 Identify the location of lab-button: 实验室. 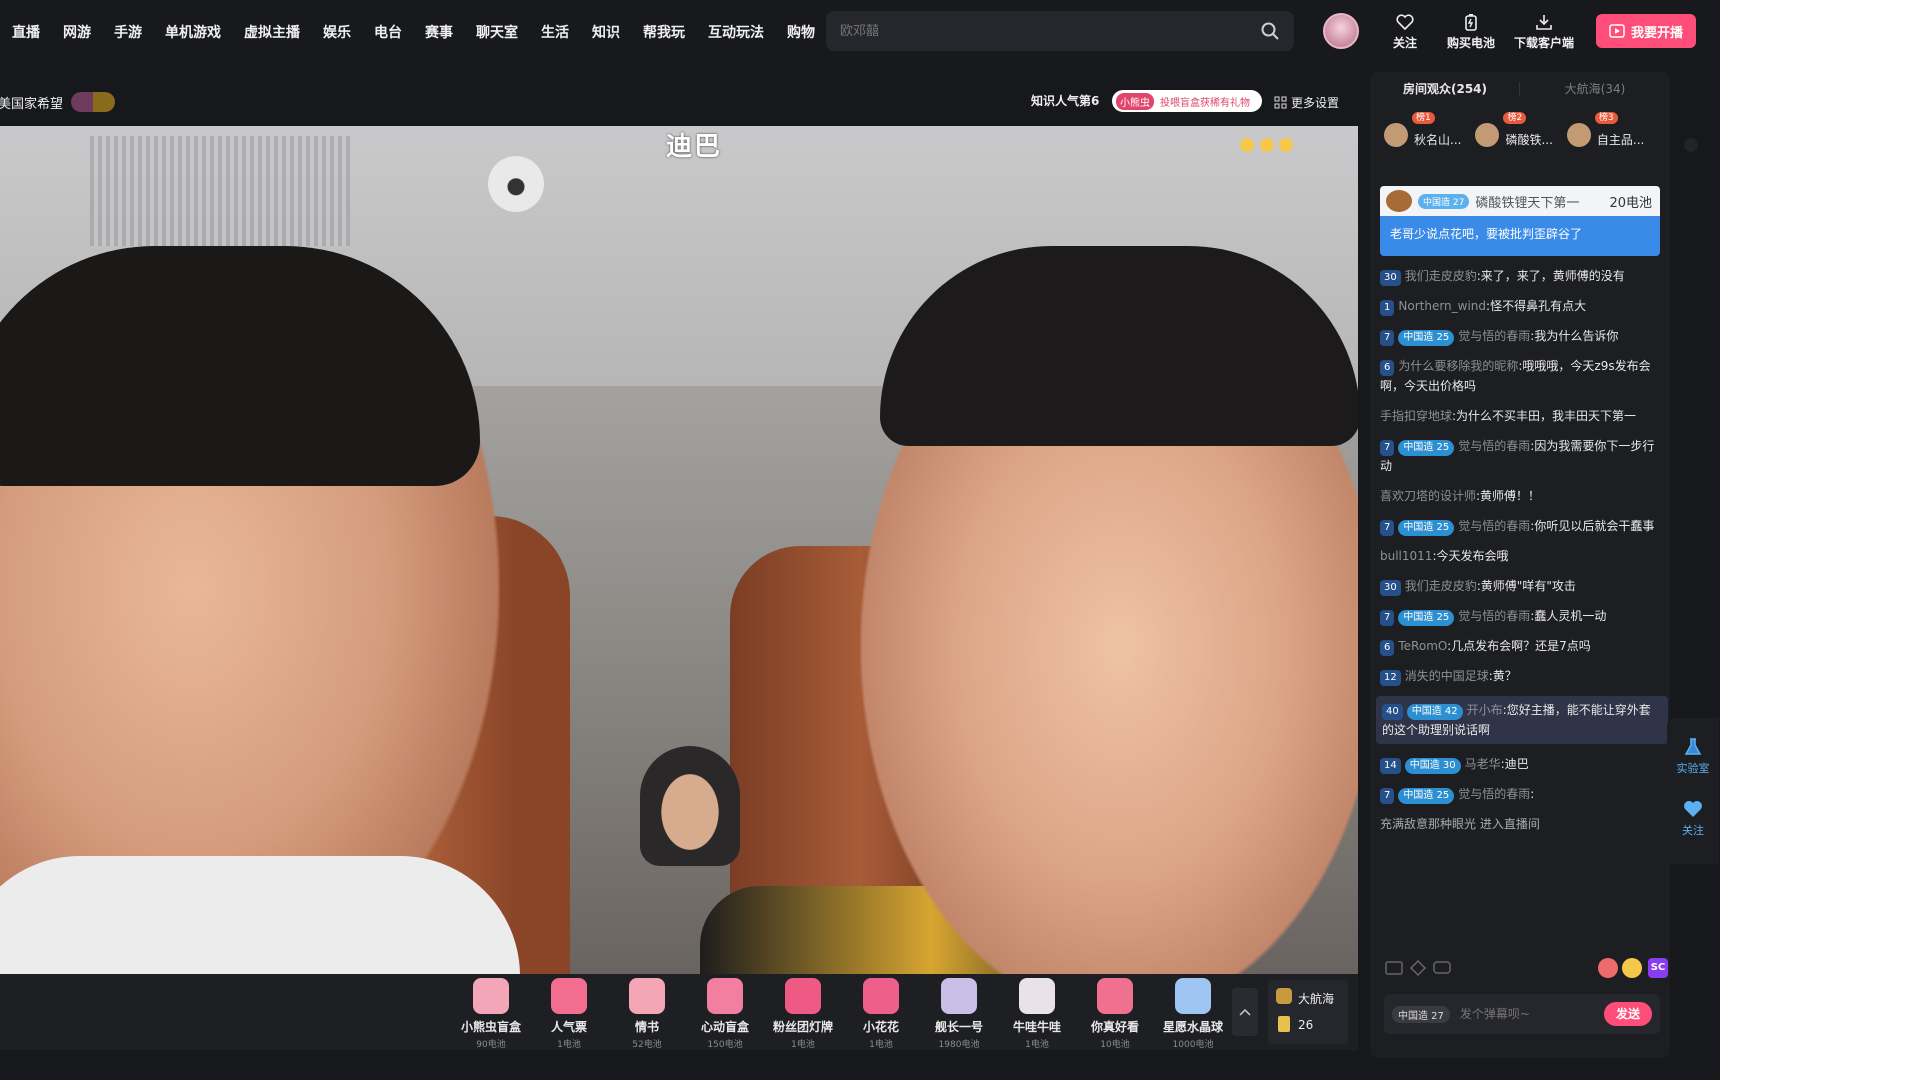
(1693, 756).